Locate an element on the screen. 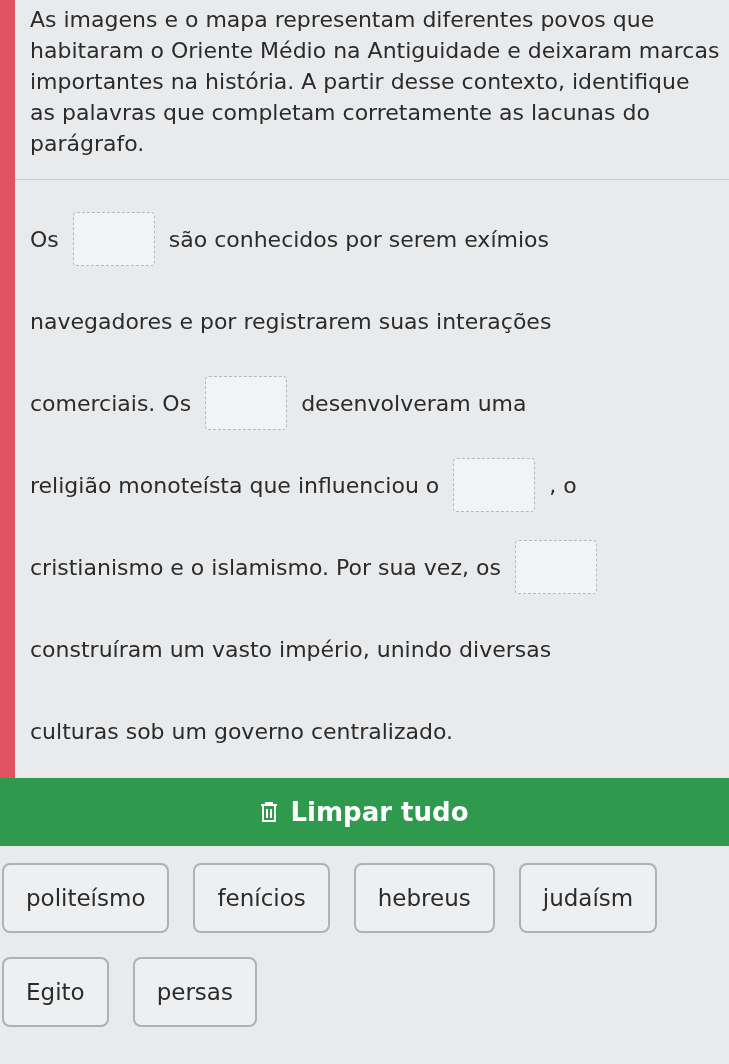 The height and width of the screenshot is (1064, 729). paragraph-text: Os is located at coordinates (44, 239).